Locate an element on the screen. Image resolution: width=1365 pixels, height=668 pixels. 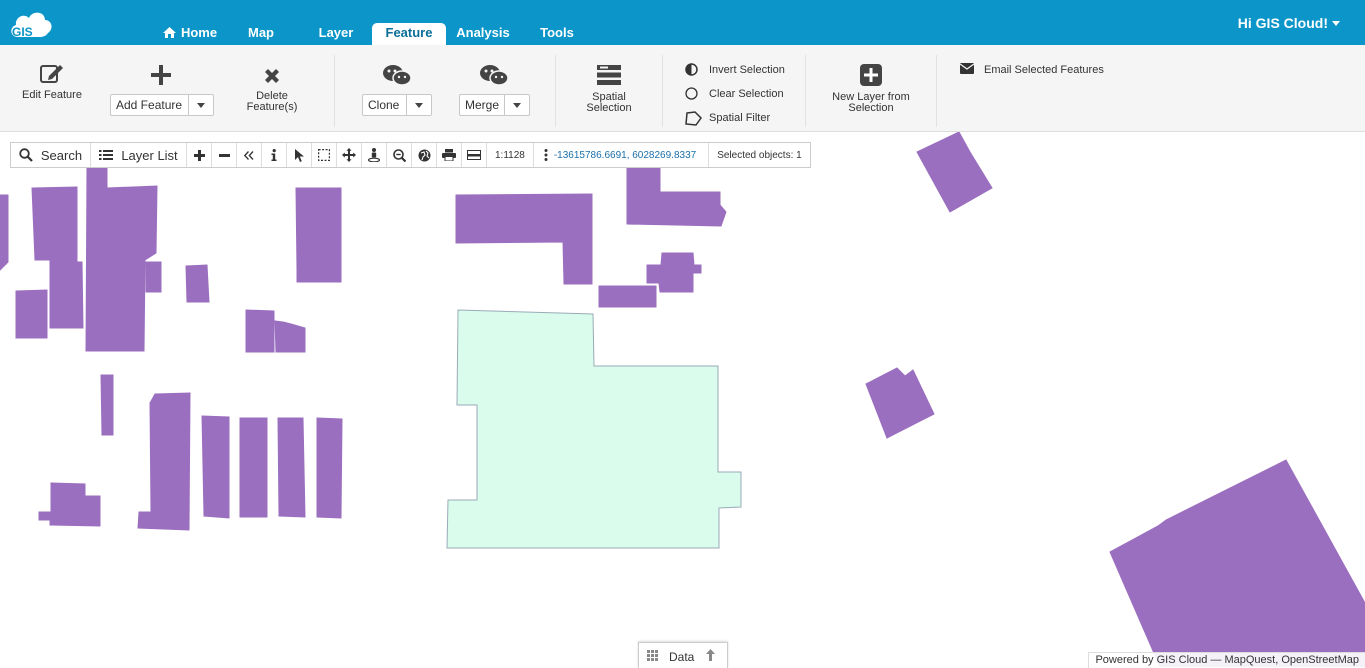
coordinates-display: -13615786.6691, 6028269.8337 is located at coordinates (622, 155).